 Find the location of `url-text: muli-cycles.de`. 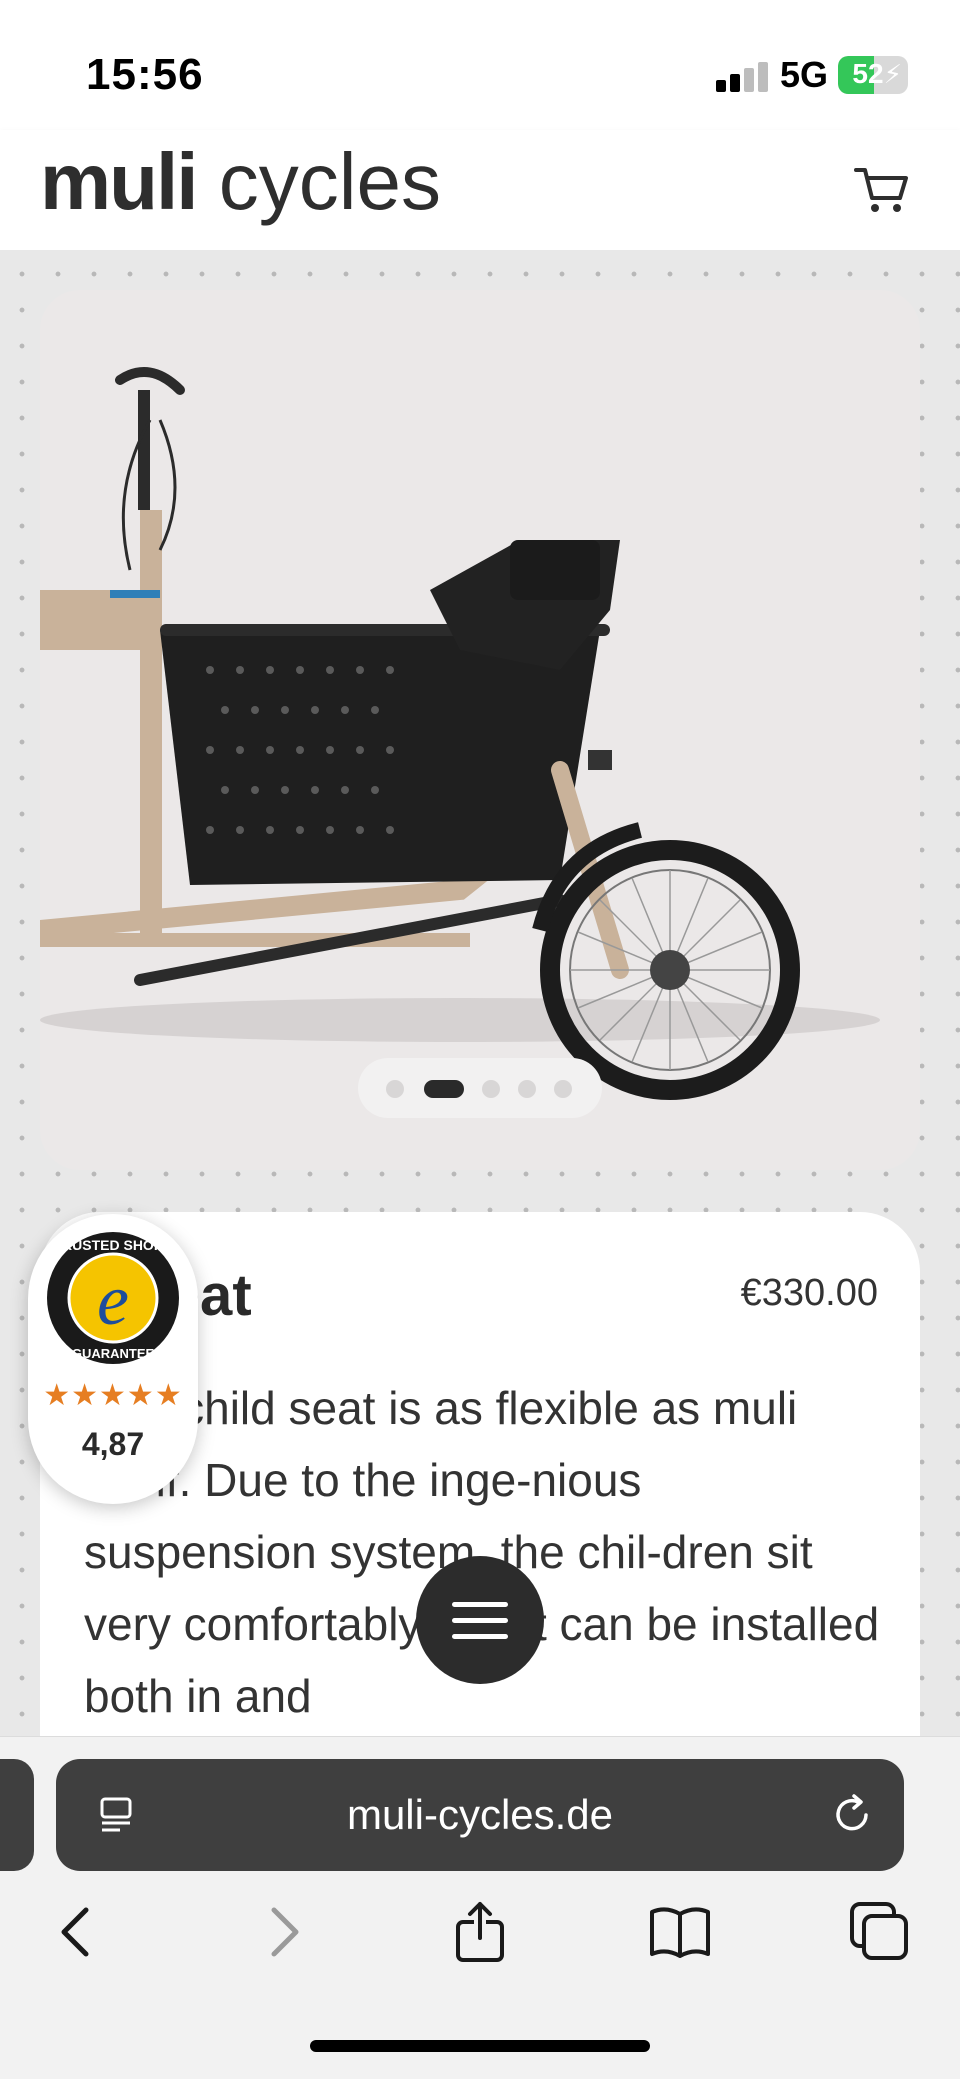

url-text: muli-cycles.de is located at coordinates (480, 1815).